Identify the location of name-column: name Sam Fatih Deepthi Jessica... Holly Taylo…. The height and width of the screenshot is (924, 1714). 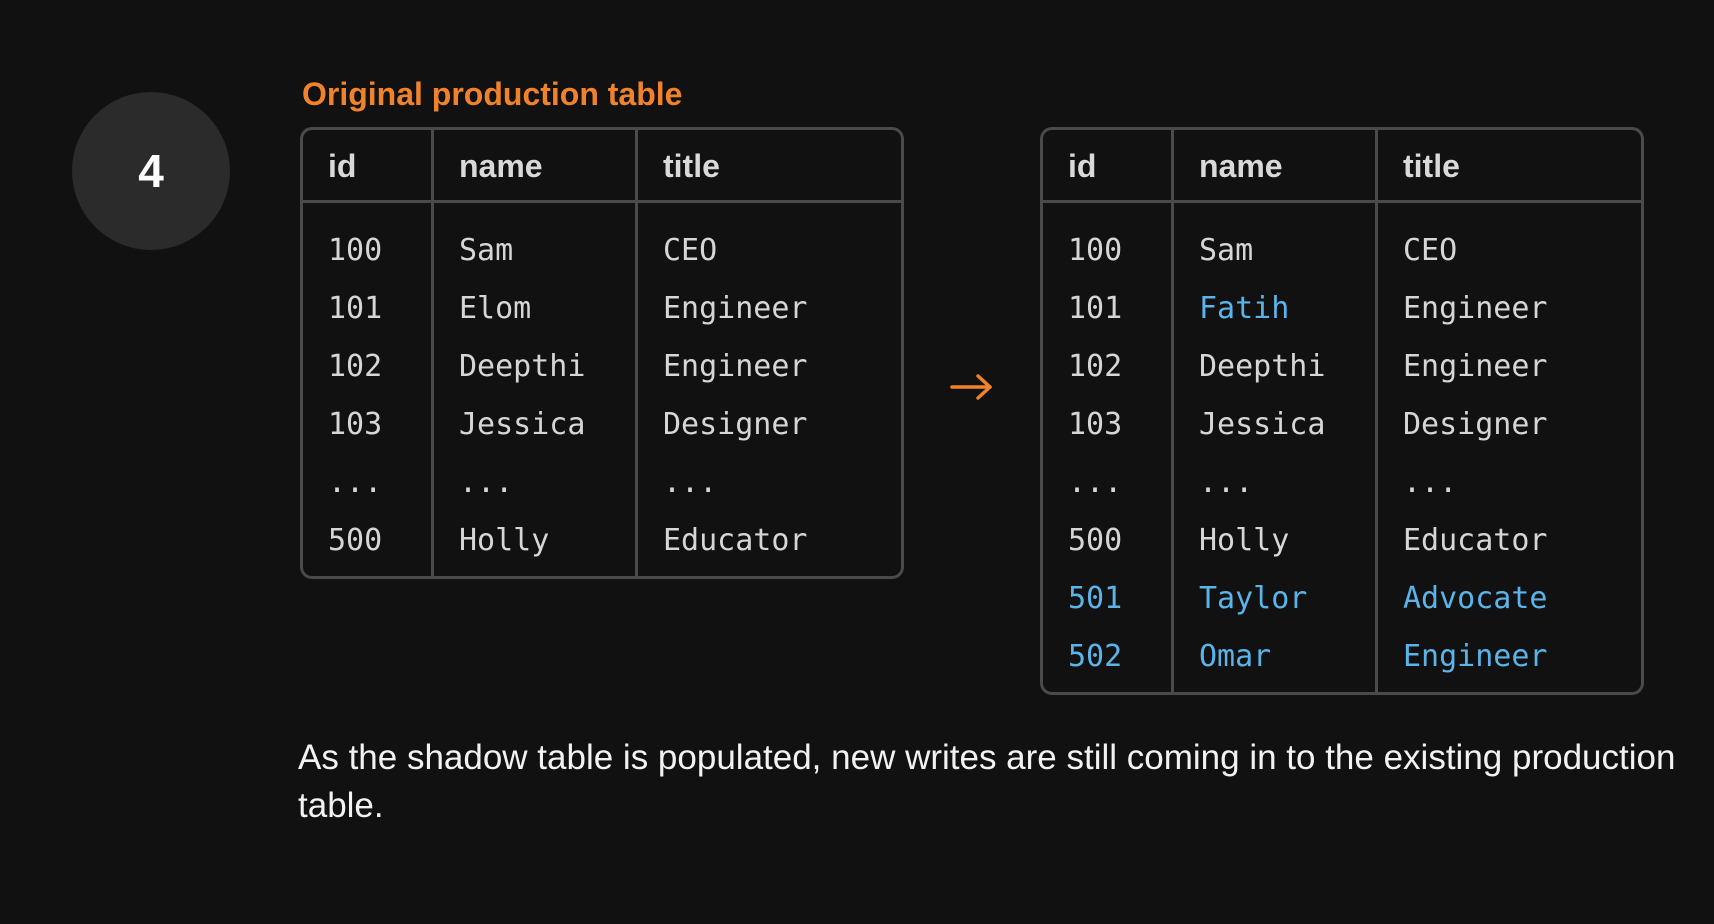
(1274, 411).